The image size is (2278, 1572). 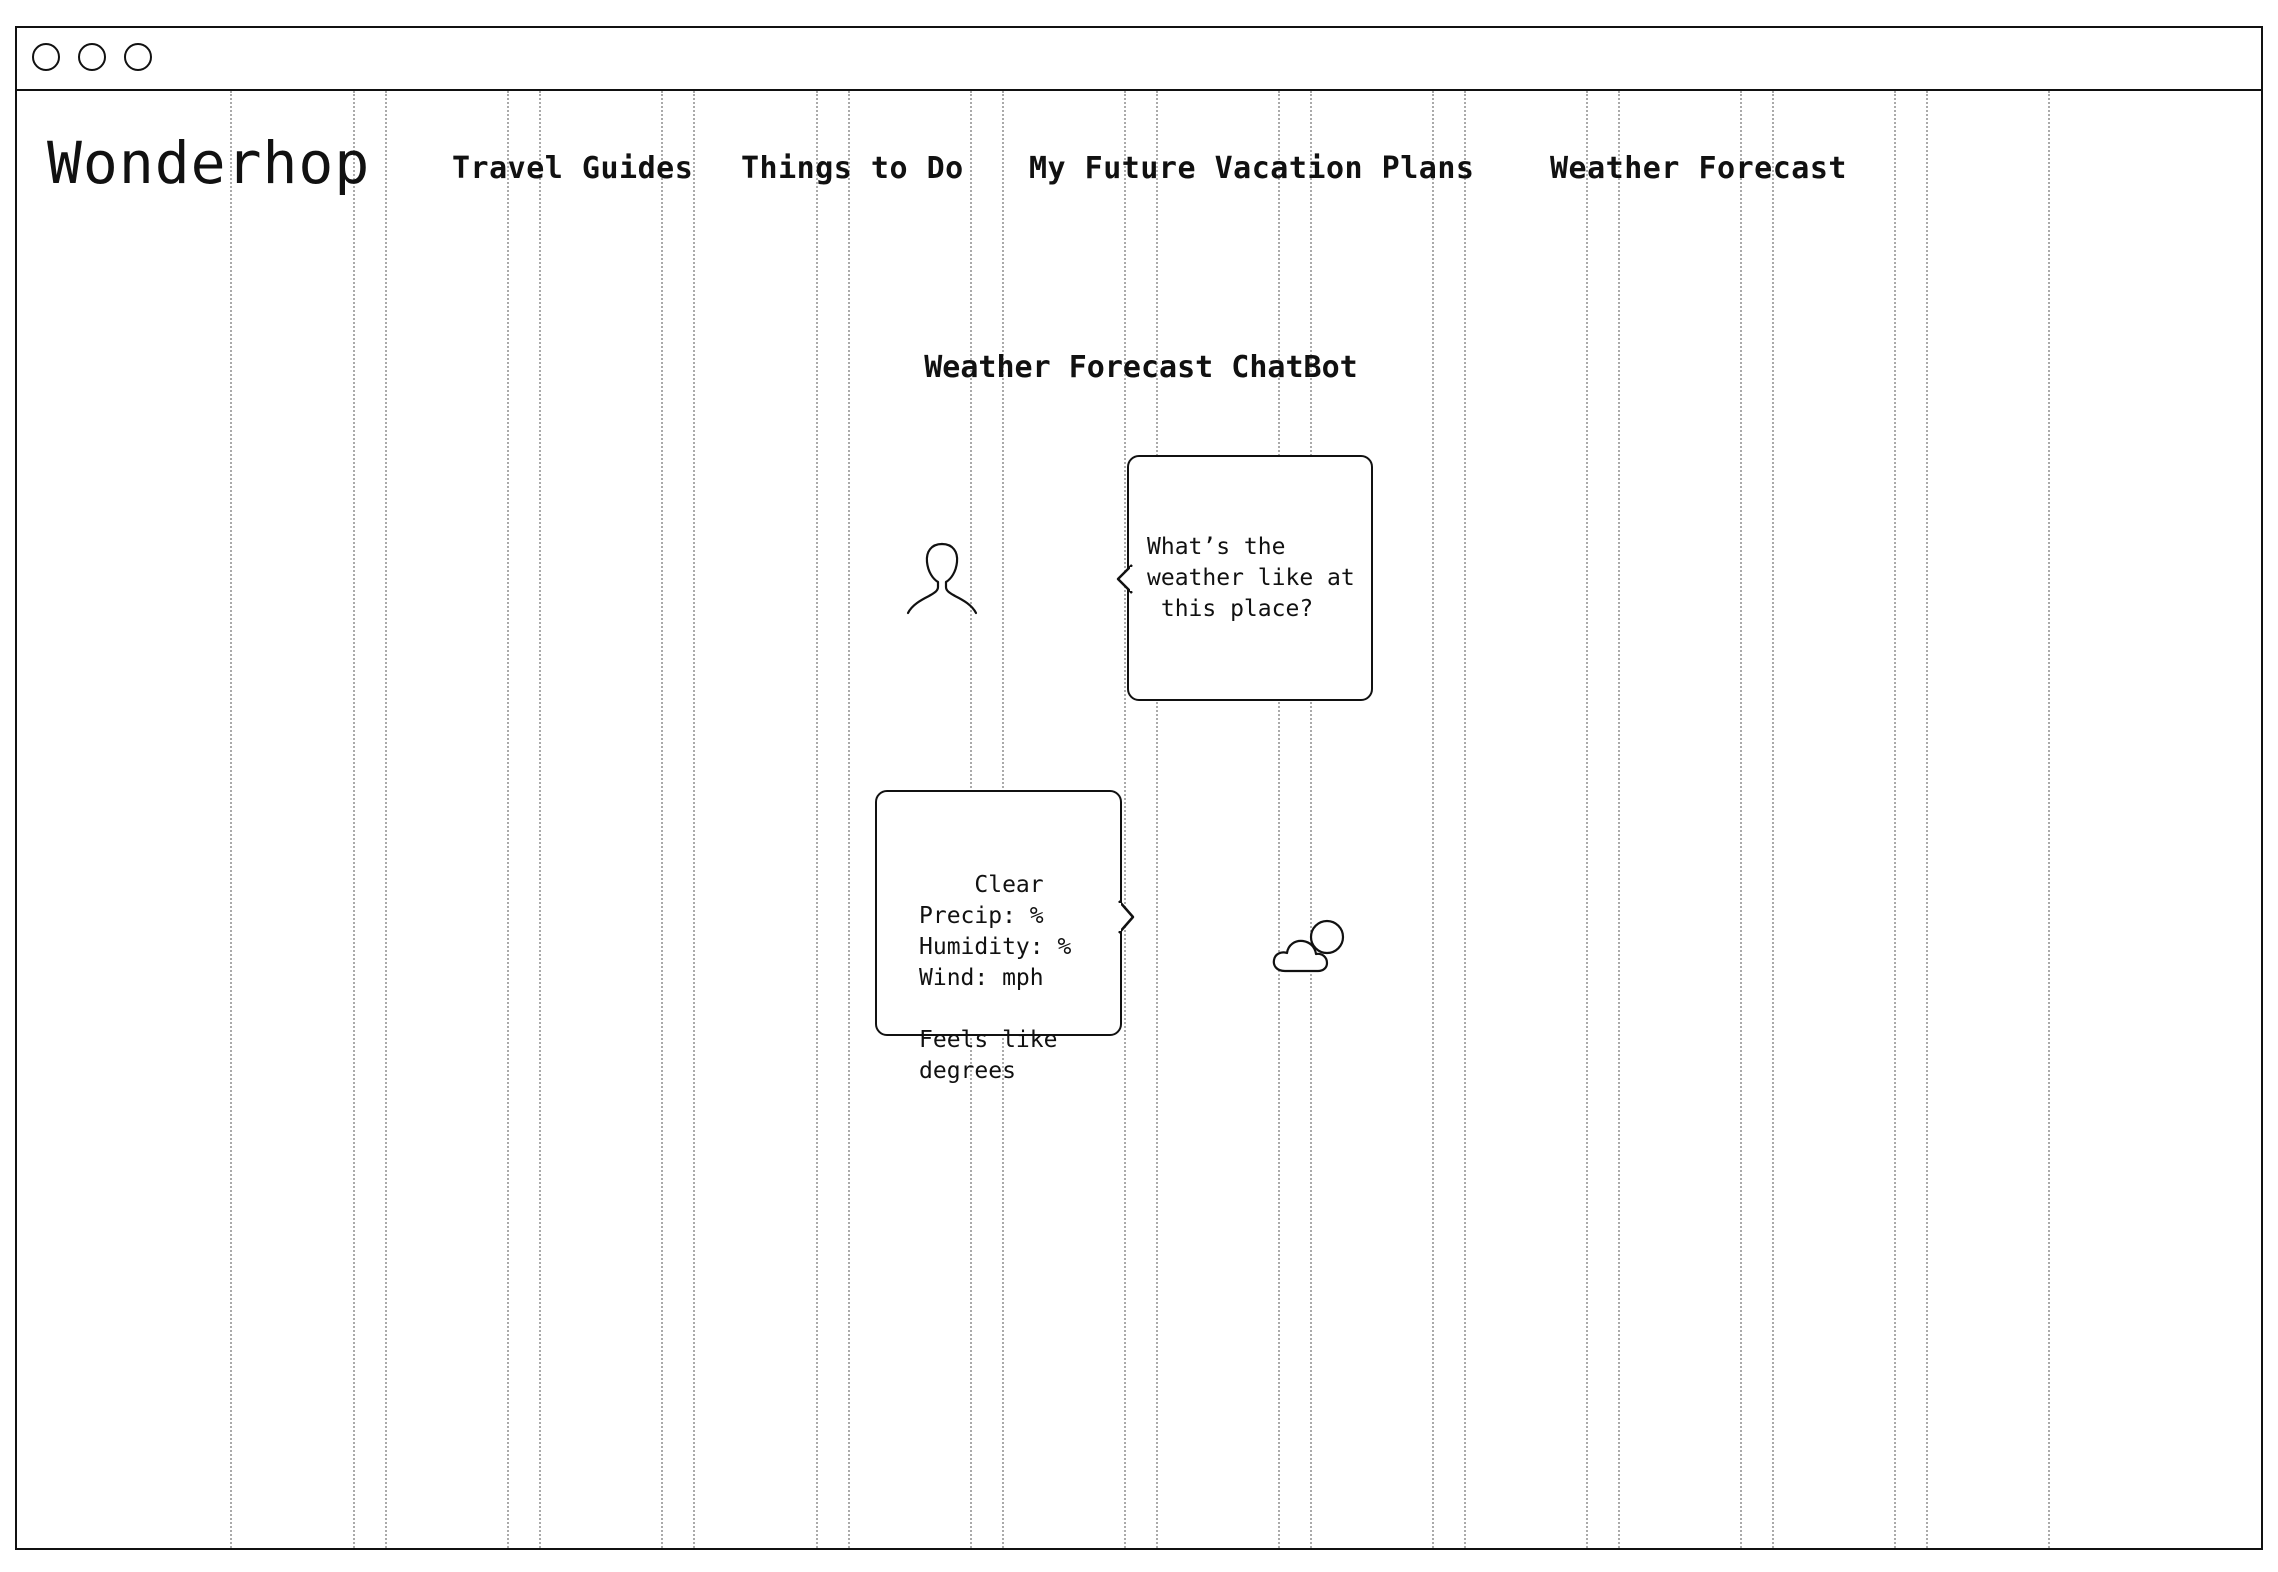 I want to click on window-close-button, so click(x=46, y=57).